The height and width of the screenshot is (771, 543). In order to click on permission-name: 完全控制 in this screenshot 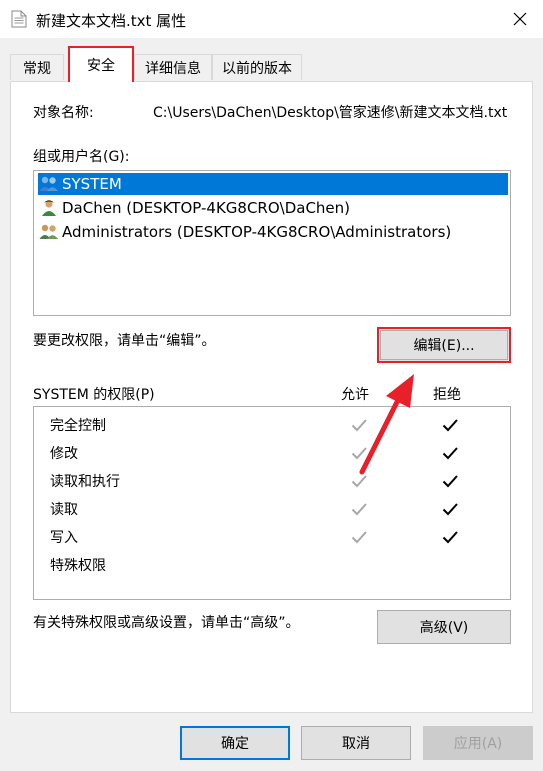, I will do `click(78, 426)`.